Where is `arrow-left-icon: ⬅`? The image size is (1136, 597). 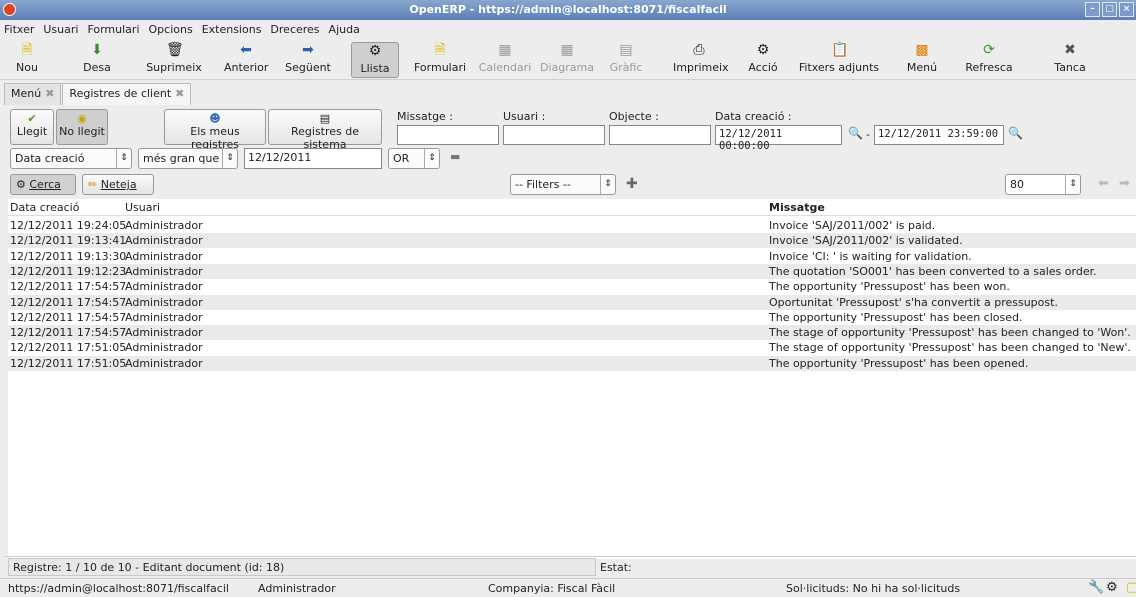 arrow-left-icon: ⬅ is located at coordinates (1103, 183).